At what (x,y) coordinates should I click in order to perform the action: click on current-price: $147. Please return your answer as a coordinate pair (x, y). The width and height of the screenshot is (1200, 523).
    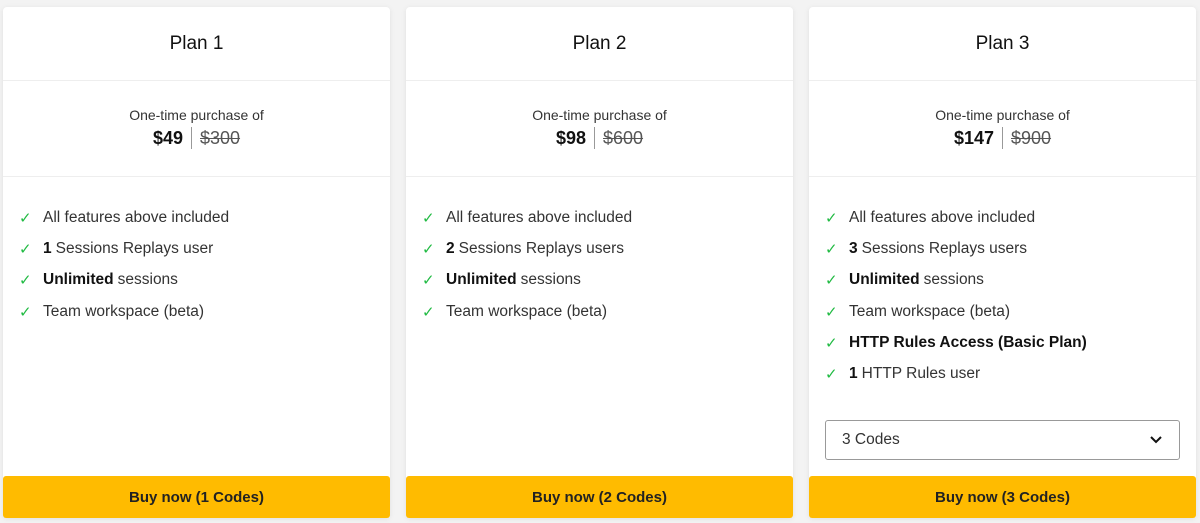
    Looking at the image, I should click on (978, 138).